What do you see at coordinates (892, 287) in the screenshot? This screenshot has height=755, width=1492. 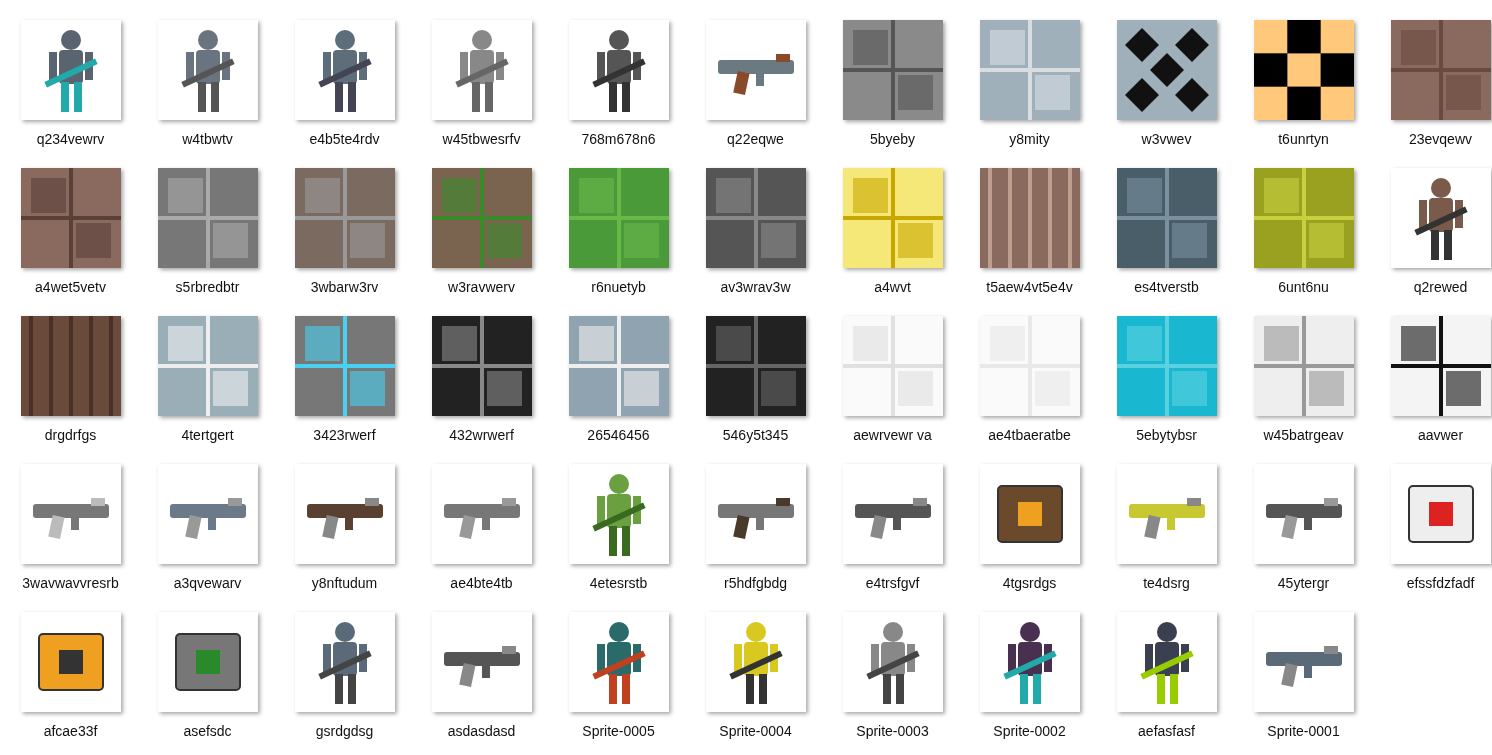 I see `file-name: a4wvt` at bounding box center [892, 287].